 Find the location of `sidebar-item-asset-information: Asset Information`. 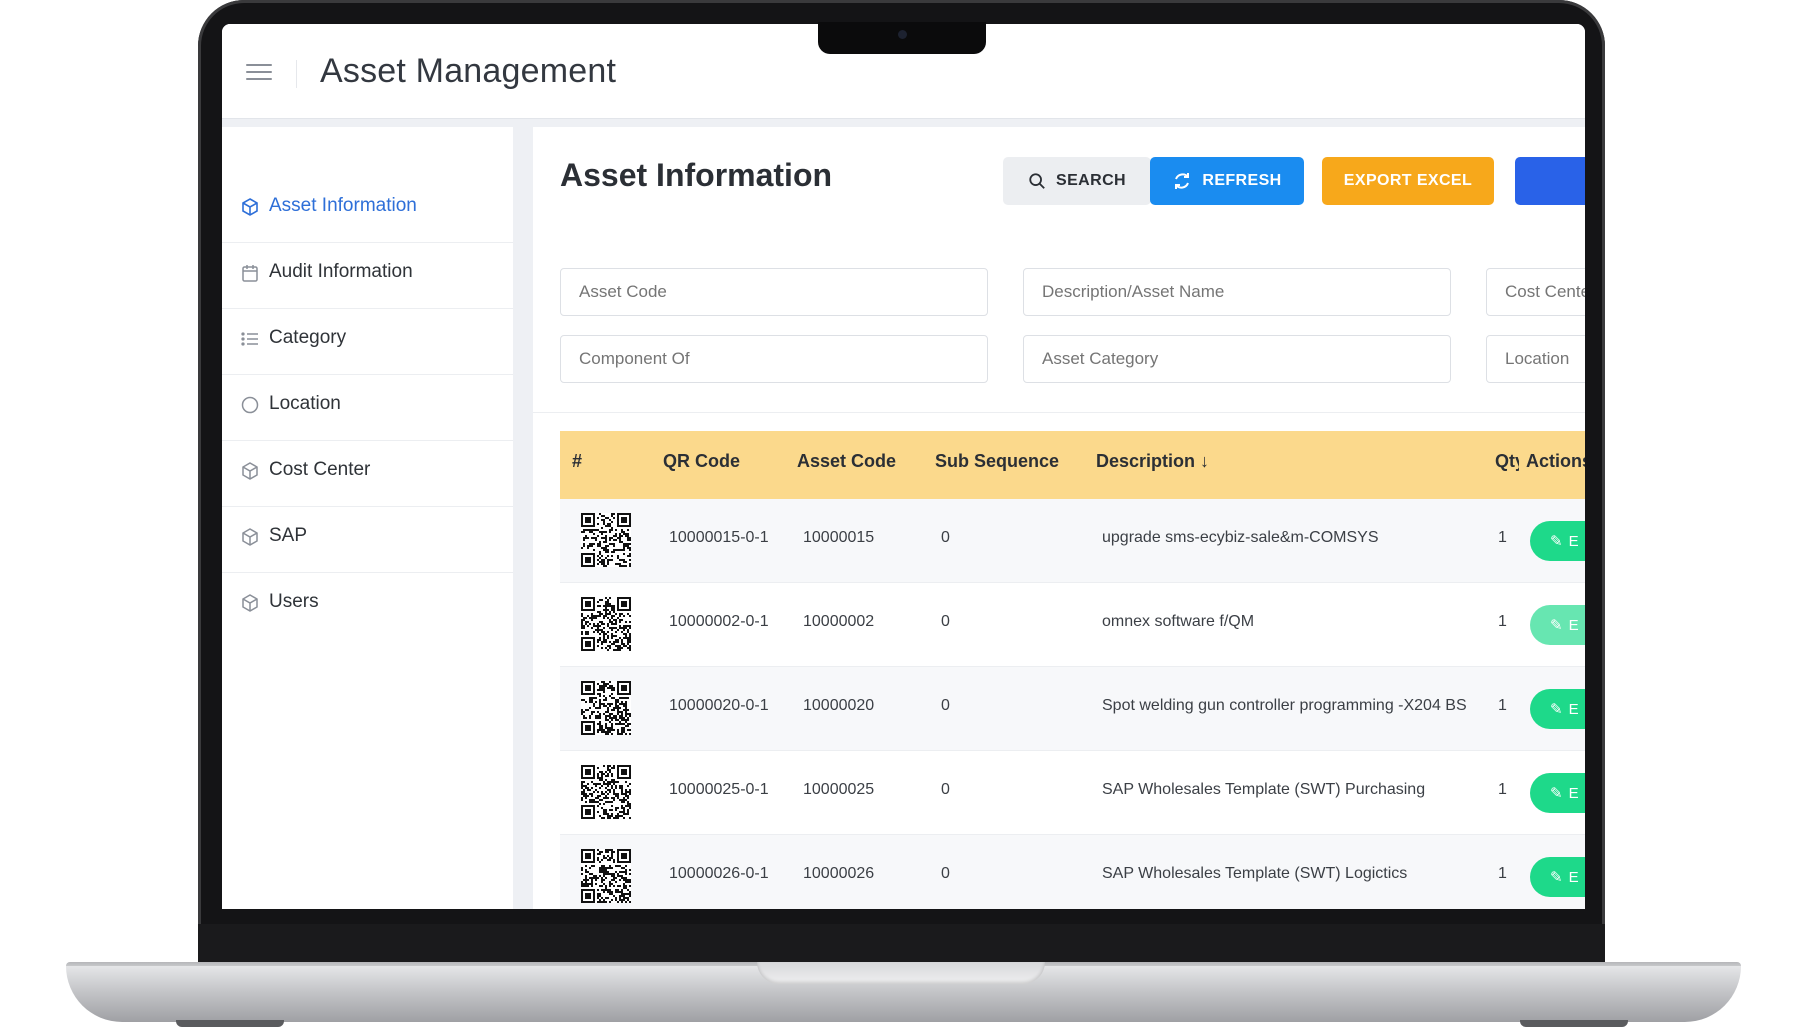

sidebar-item-asset-information: Asset Information is located at coordinates (367, 205).